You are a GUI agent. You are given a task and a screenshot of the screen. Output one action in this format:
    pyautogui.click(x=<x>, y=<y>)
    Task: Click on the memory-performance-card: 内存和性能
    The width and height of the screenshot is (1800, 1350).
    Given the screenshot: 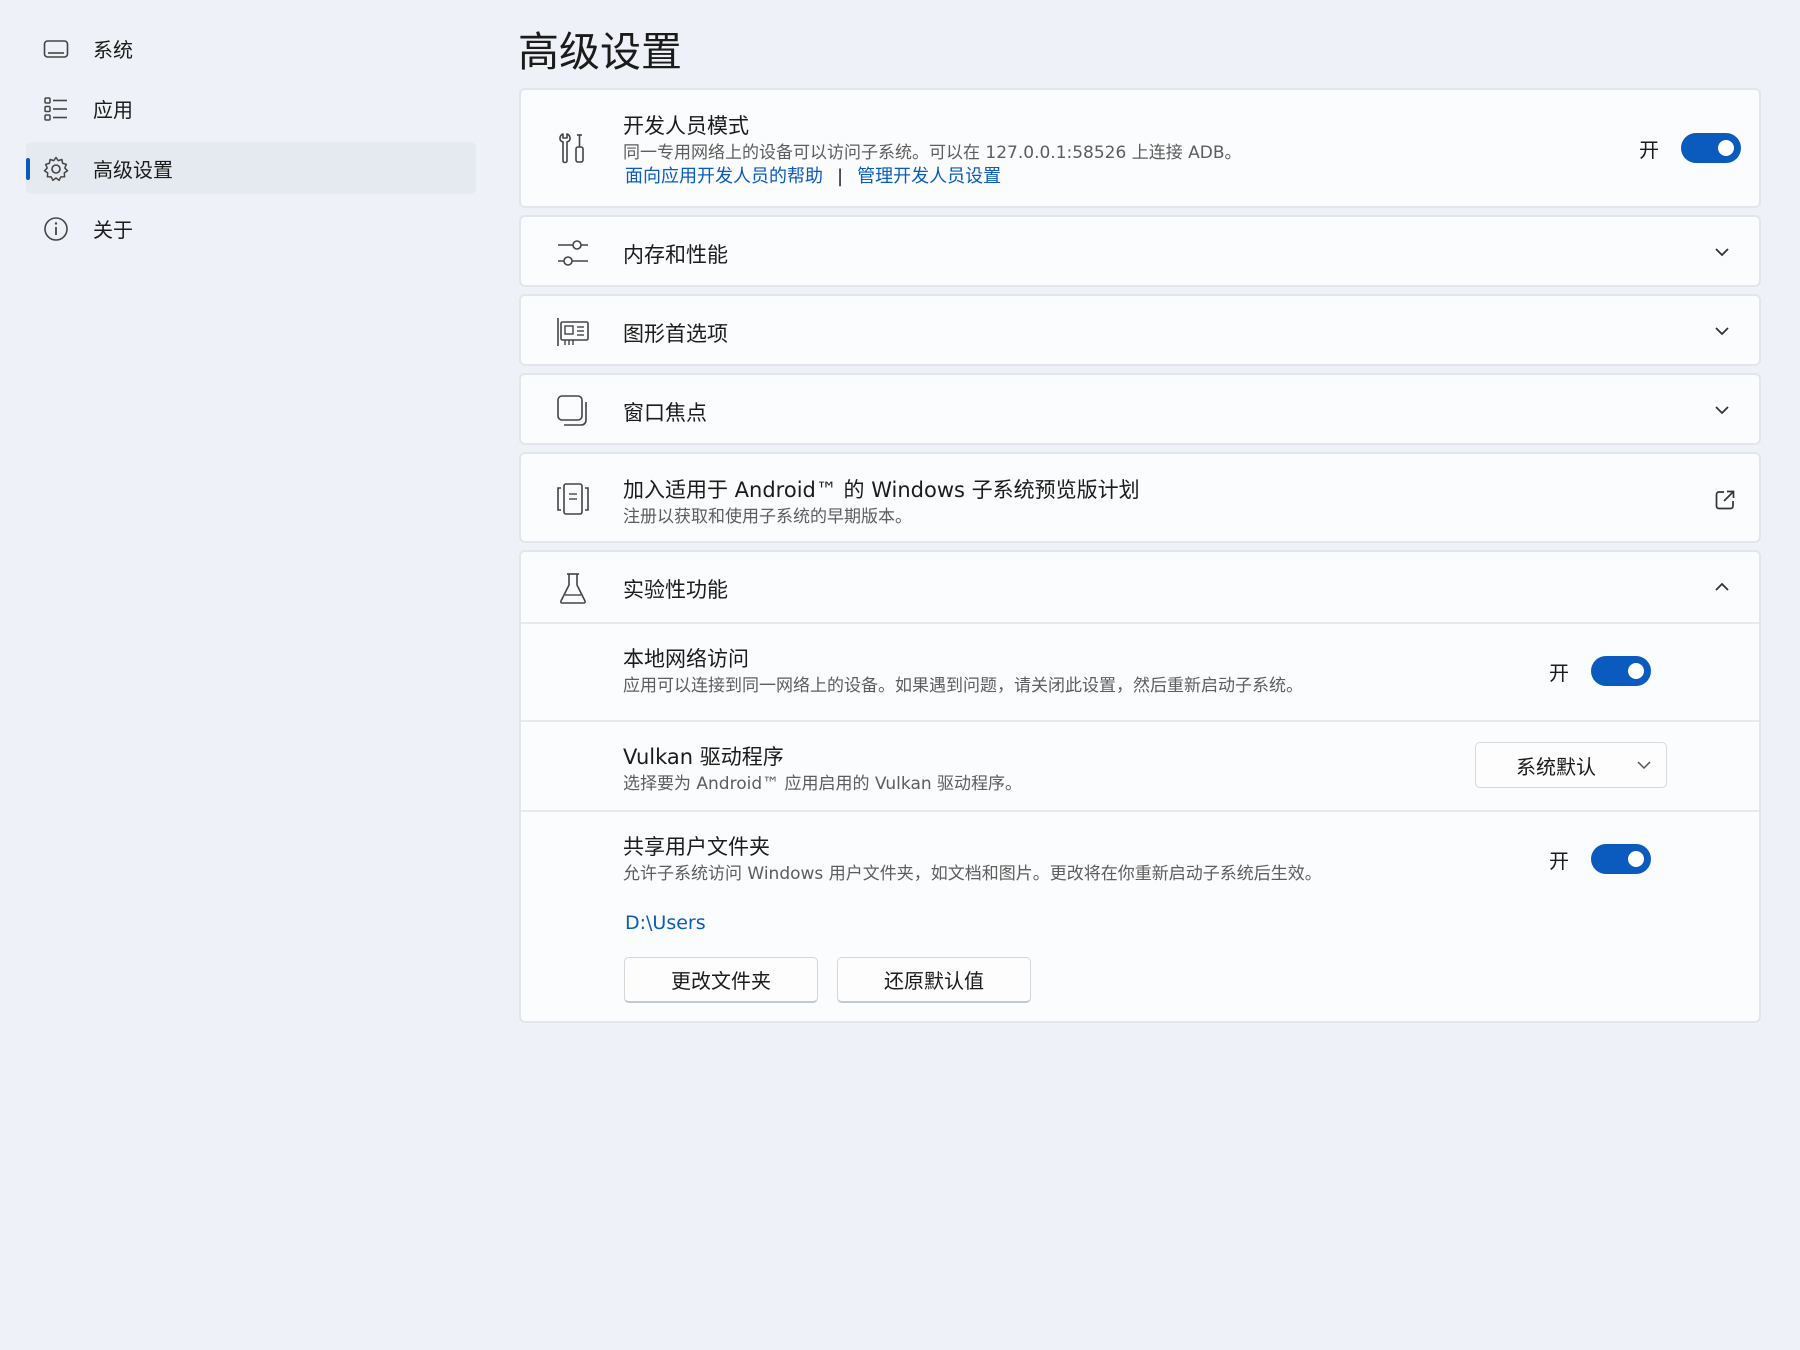 What is the action you would take?
    pyautogui.click(x=1140, y=251)
    